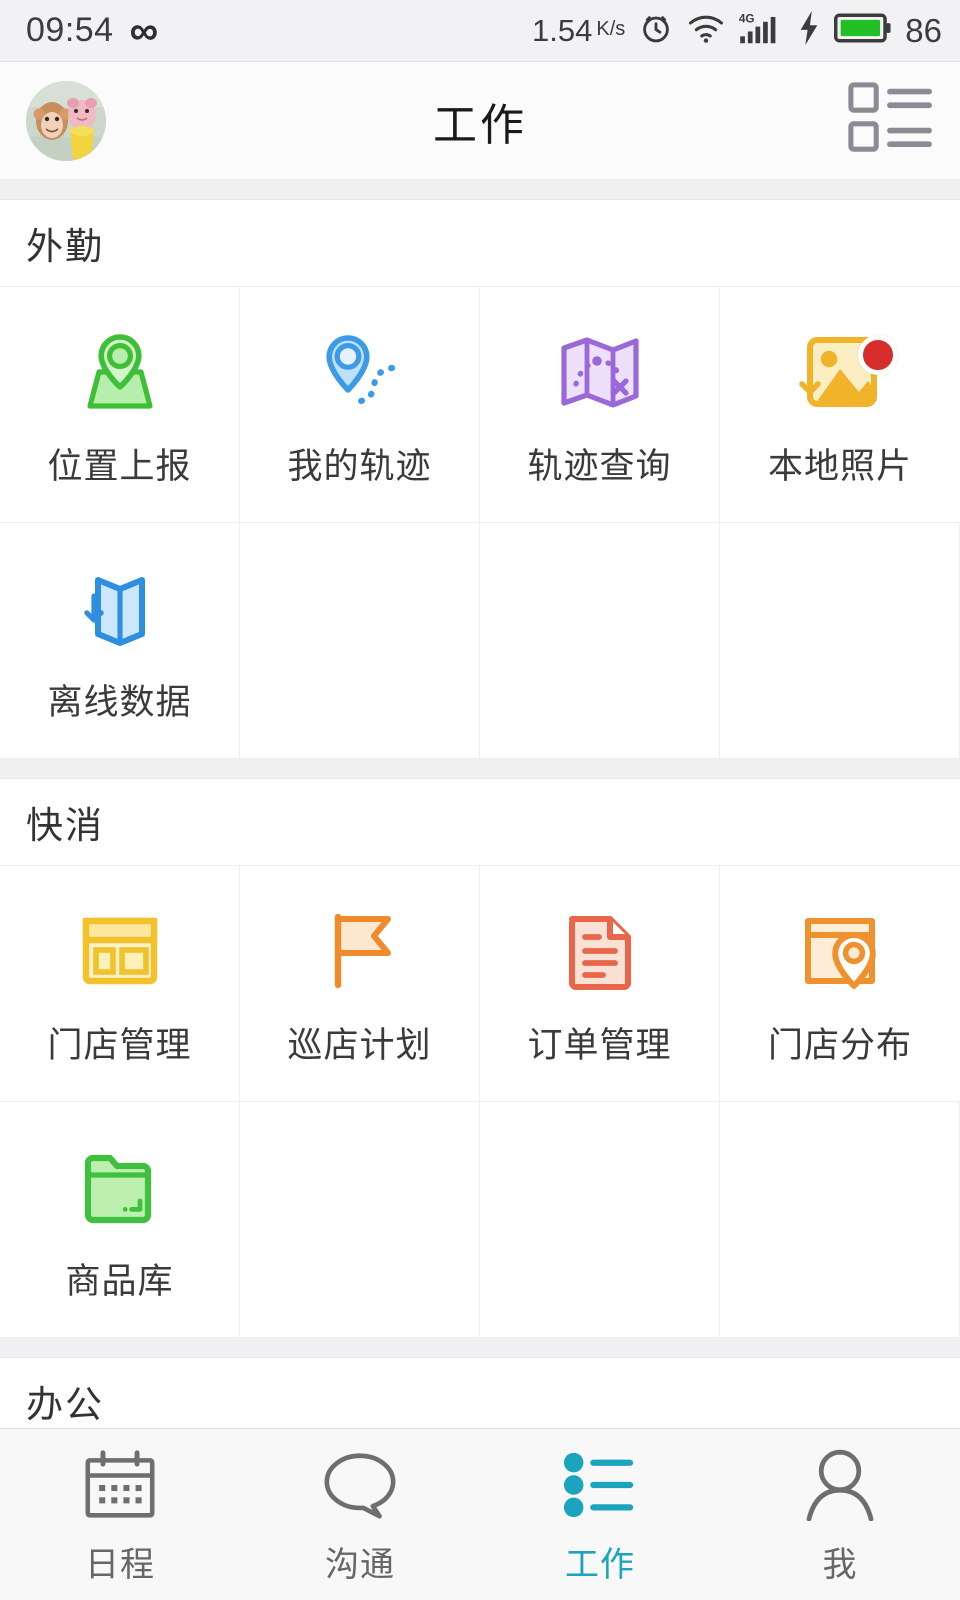  What do you see at coordinates (359, 1045) in the screenshot?
I see `grid-item-label: 巡店计划` at bounding box center [359, 1045].